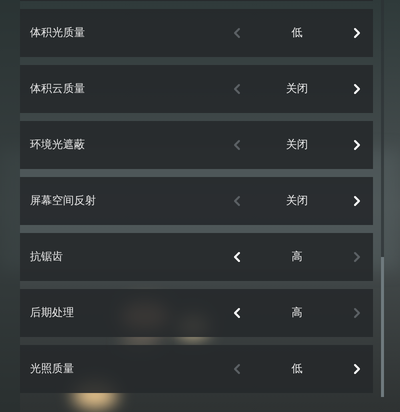 The image size is (400, 412). Describe the element at coordinates (52, 368) in the screenshot. I see `setting-label: 光照质量` at that location.